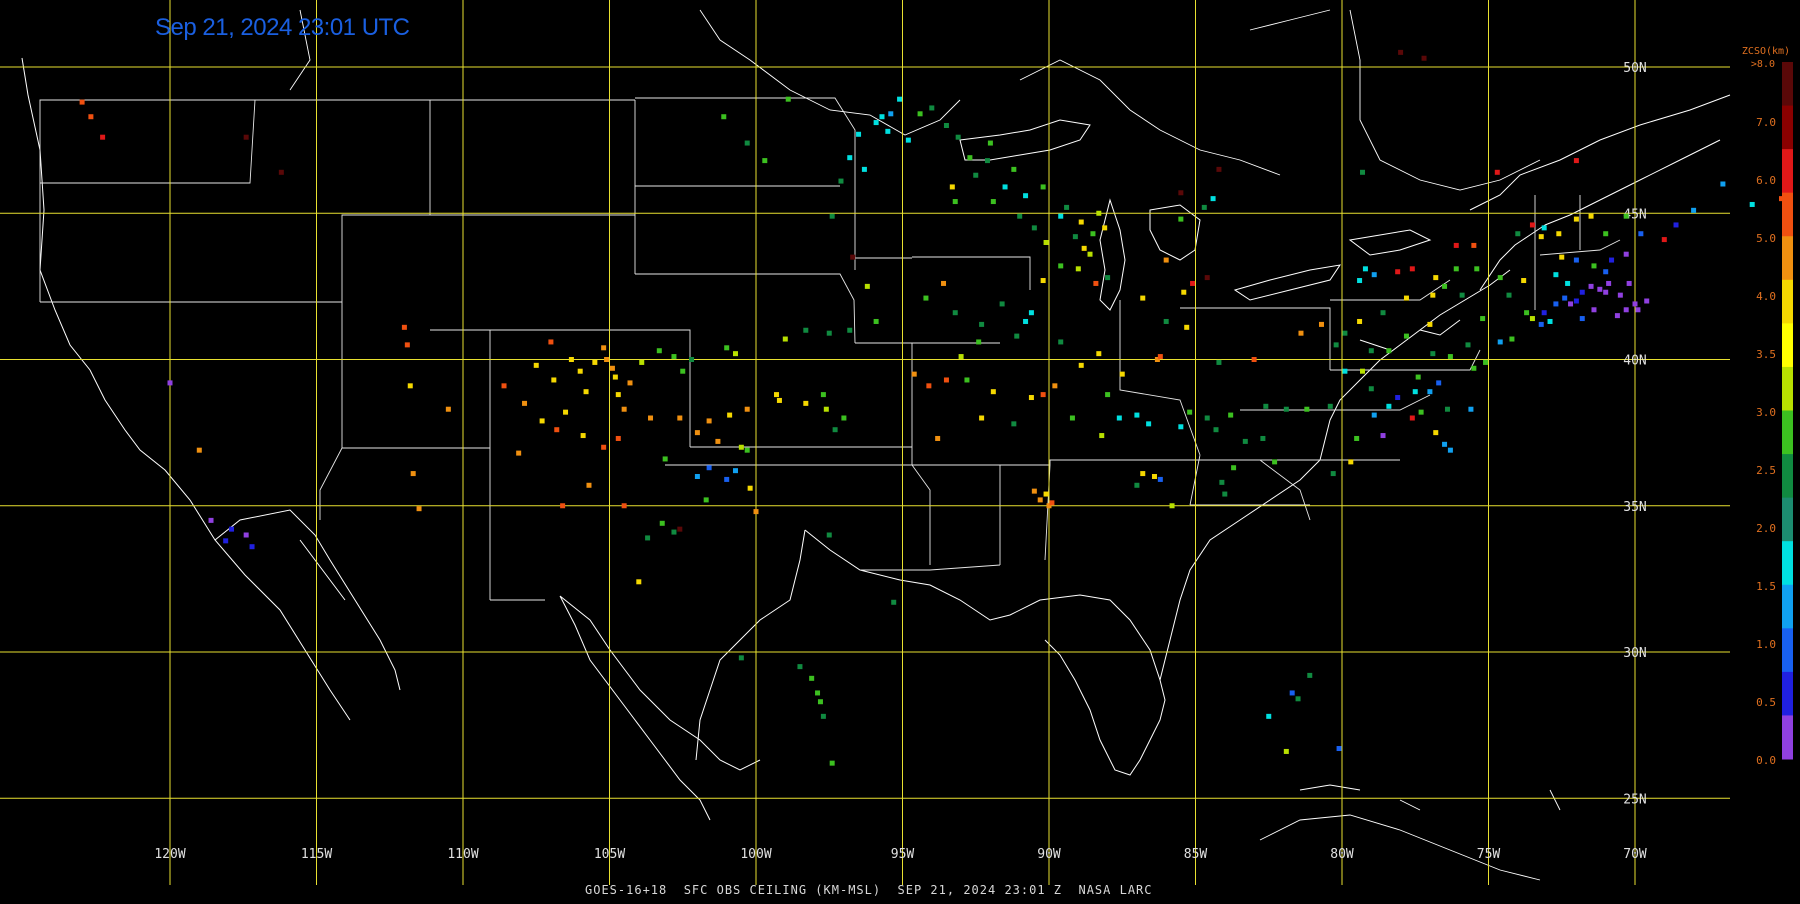 The image size is (1800, 904). I want to click on legend-tick-label: 1.0, so click(1766, 644).